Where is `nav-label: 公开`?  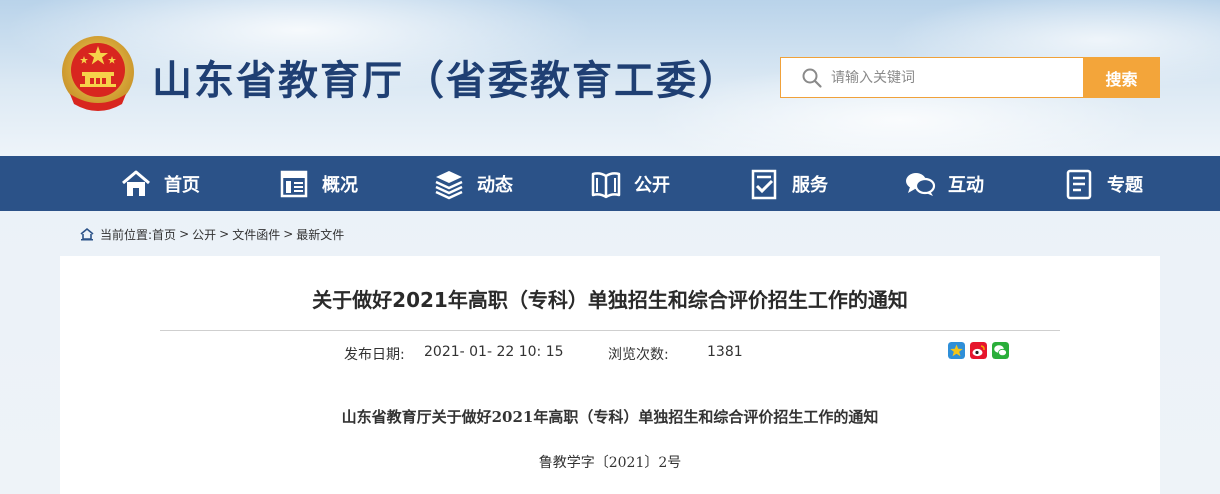 nav-label: 公开 is located at coordinates (652, 185).